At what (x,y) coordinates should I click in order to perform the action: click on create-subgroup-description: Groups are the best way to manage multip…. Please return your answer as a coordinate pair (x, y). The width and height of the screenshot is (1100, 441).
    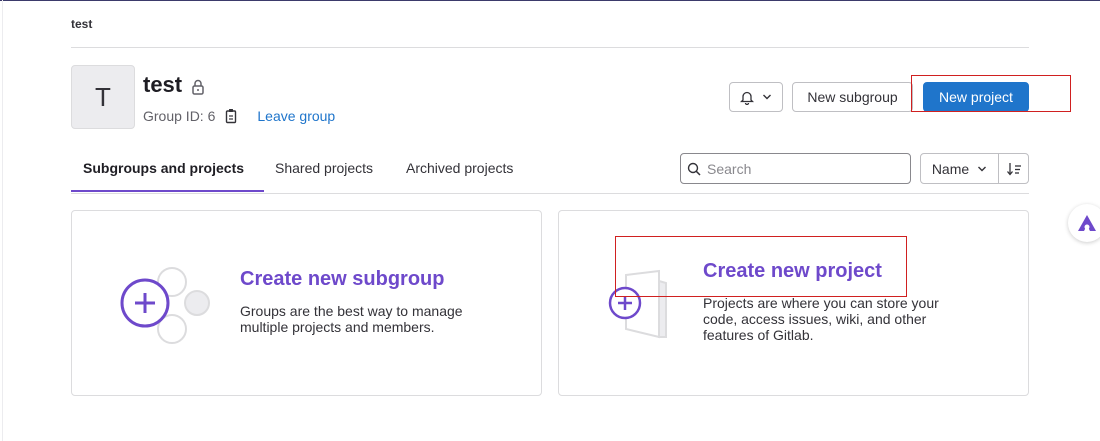
    Looking at the image, I should click on (351, 319).